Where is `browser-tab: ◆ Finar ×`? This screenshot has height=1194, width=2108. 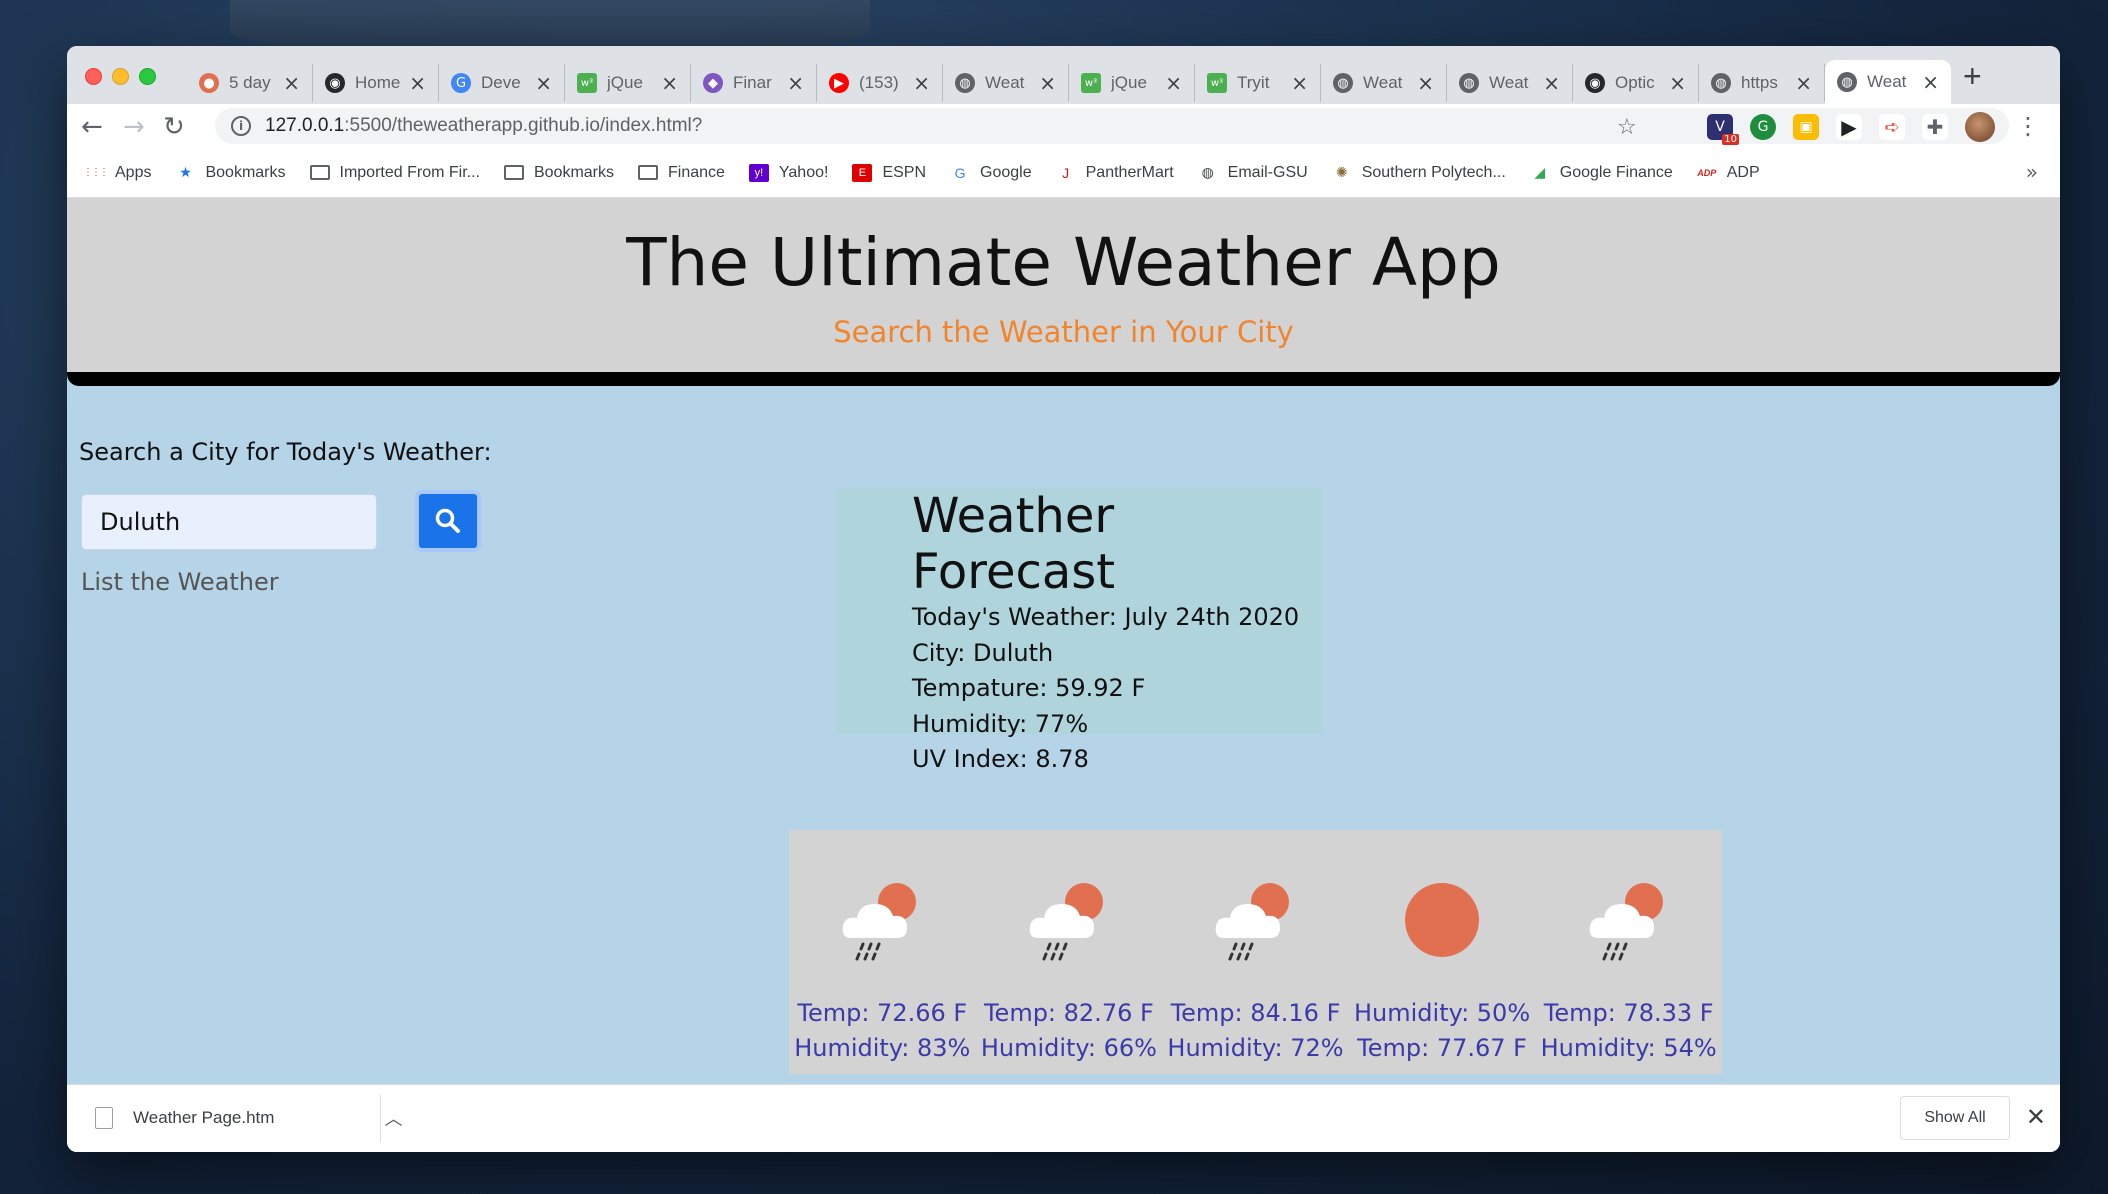
browser-tab: ◆ Finar × is located at coordinates (754, 83).